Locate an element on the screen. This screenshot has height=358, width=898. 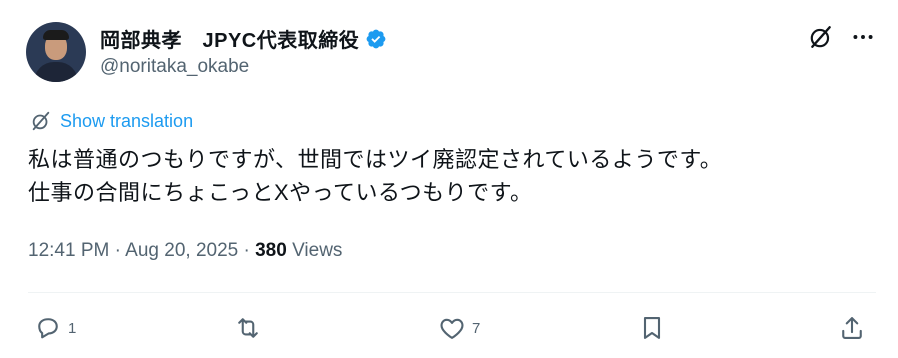
like-count: 7 is located at coordinates (476, 328).